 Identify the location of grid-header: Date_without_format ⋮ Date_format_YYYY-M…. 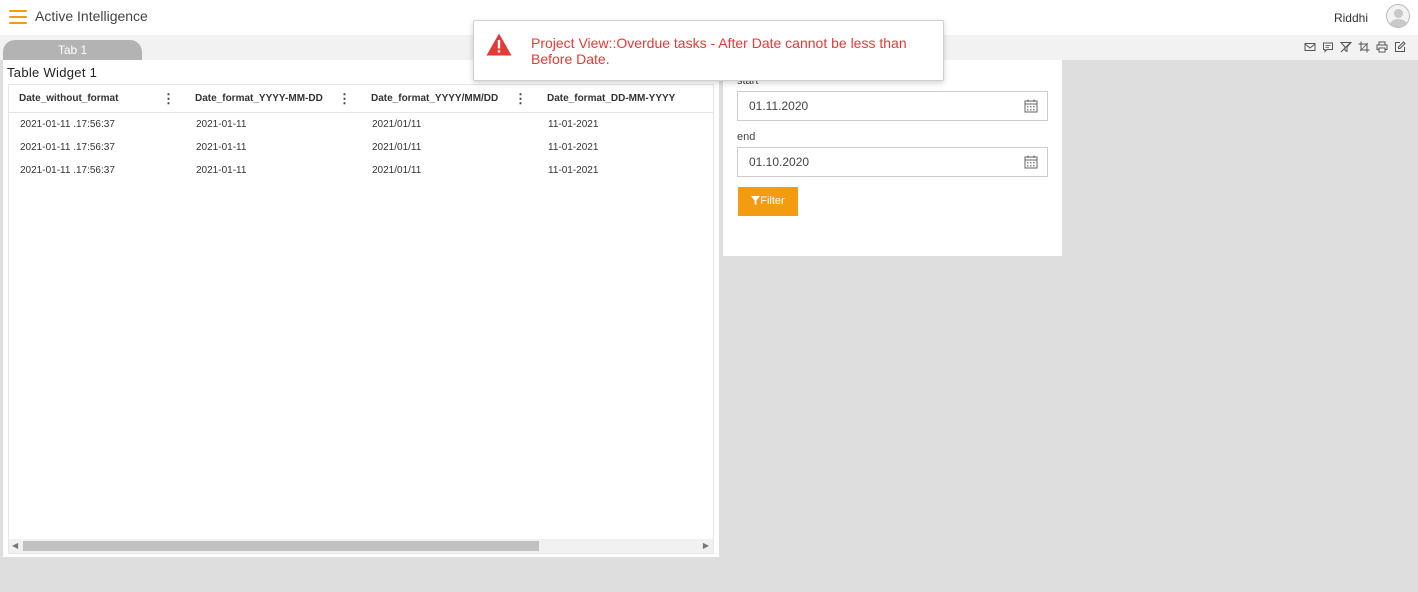
(361, 99).